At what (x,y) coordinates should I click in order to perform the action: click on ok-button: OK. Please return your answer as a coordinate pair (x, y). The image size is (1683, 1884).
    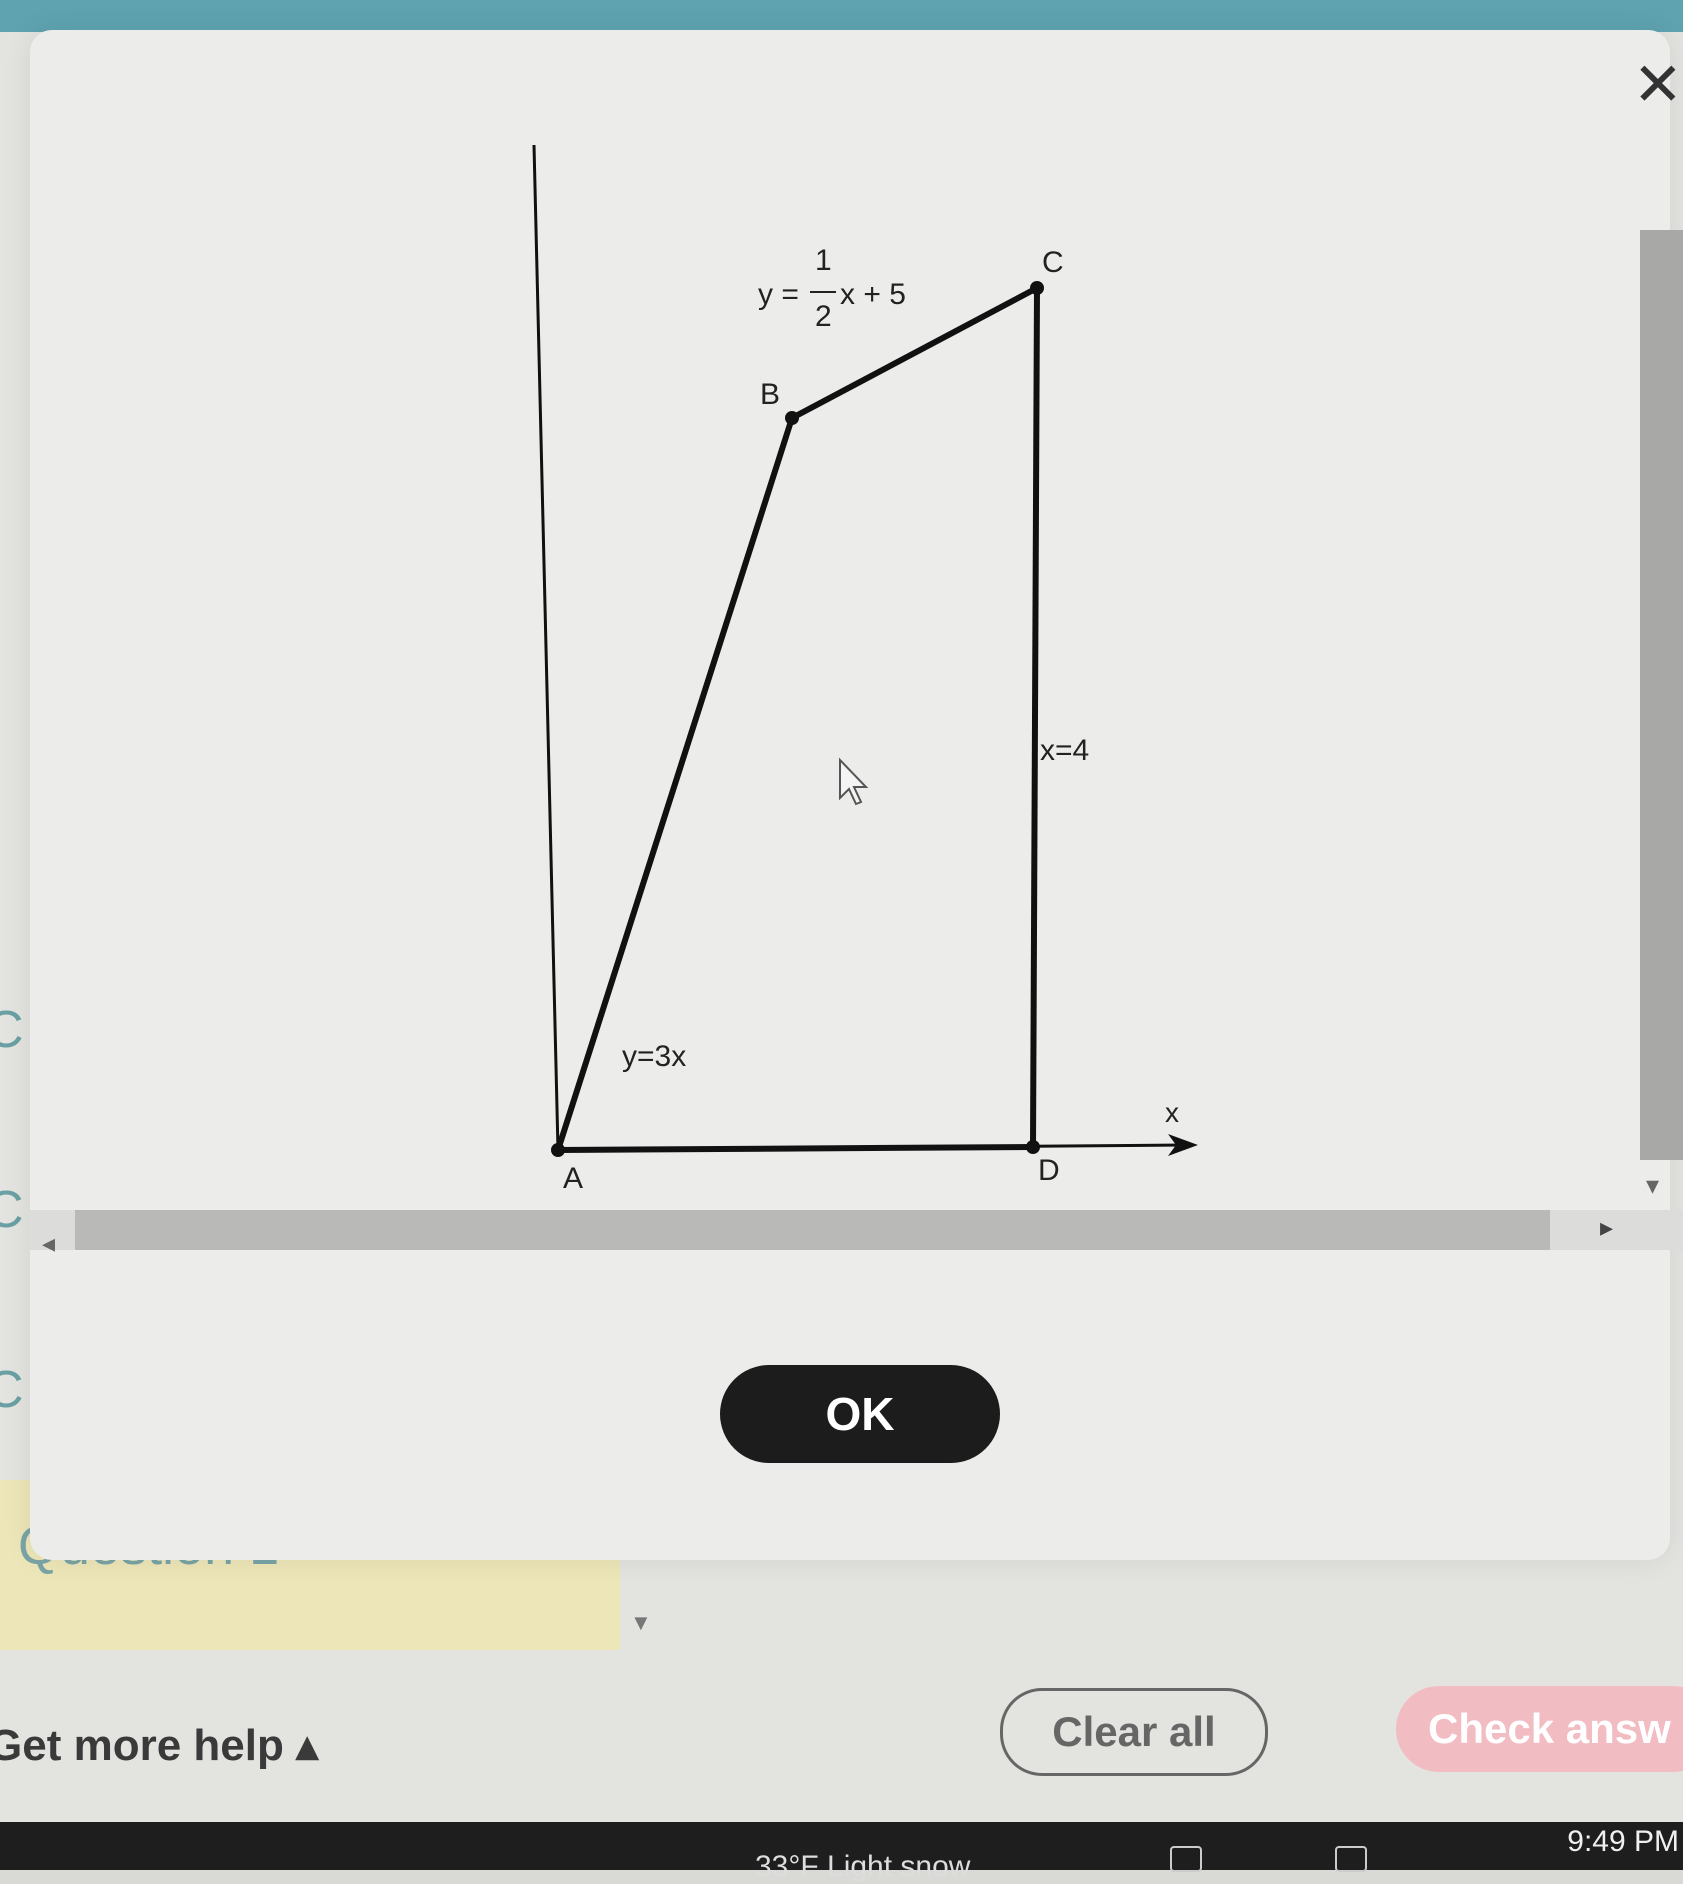
    Looking at the image, I should click on (860, 1414).